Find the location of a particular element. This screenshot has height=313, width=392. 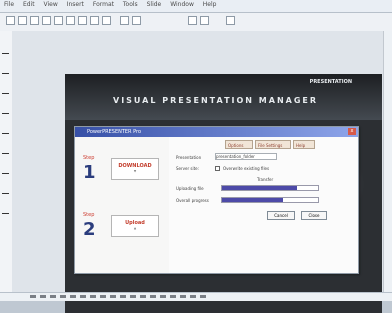

help-icon is located at coordinates (204, 20).